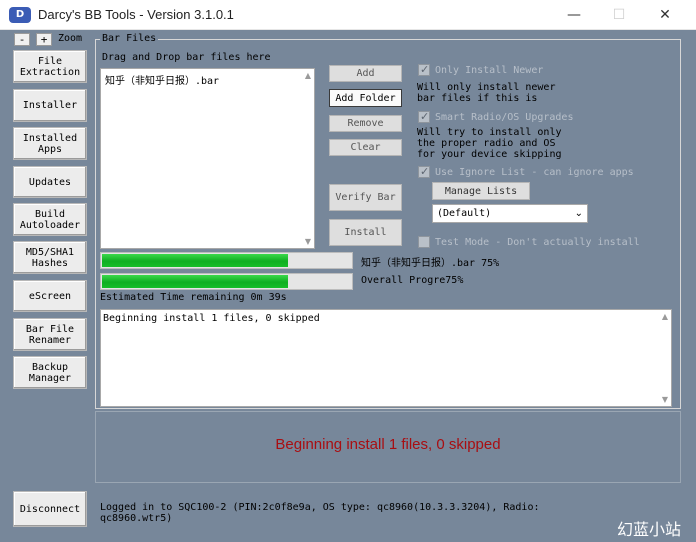  I want to click on bar-files-group-title: Bar Files, so click(129, 38).